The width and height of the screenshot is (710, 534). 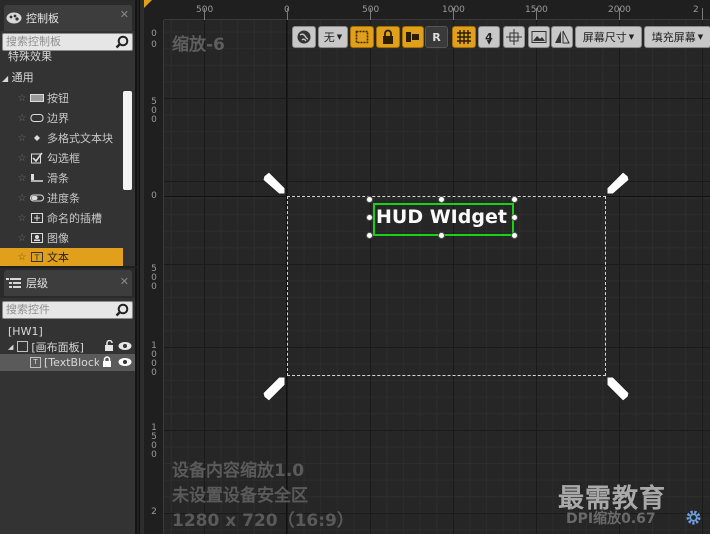 I want to click on none-option-button: 无 ▼, so click(x=333, y=37).